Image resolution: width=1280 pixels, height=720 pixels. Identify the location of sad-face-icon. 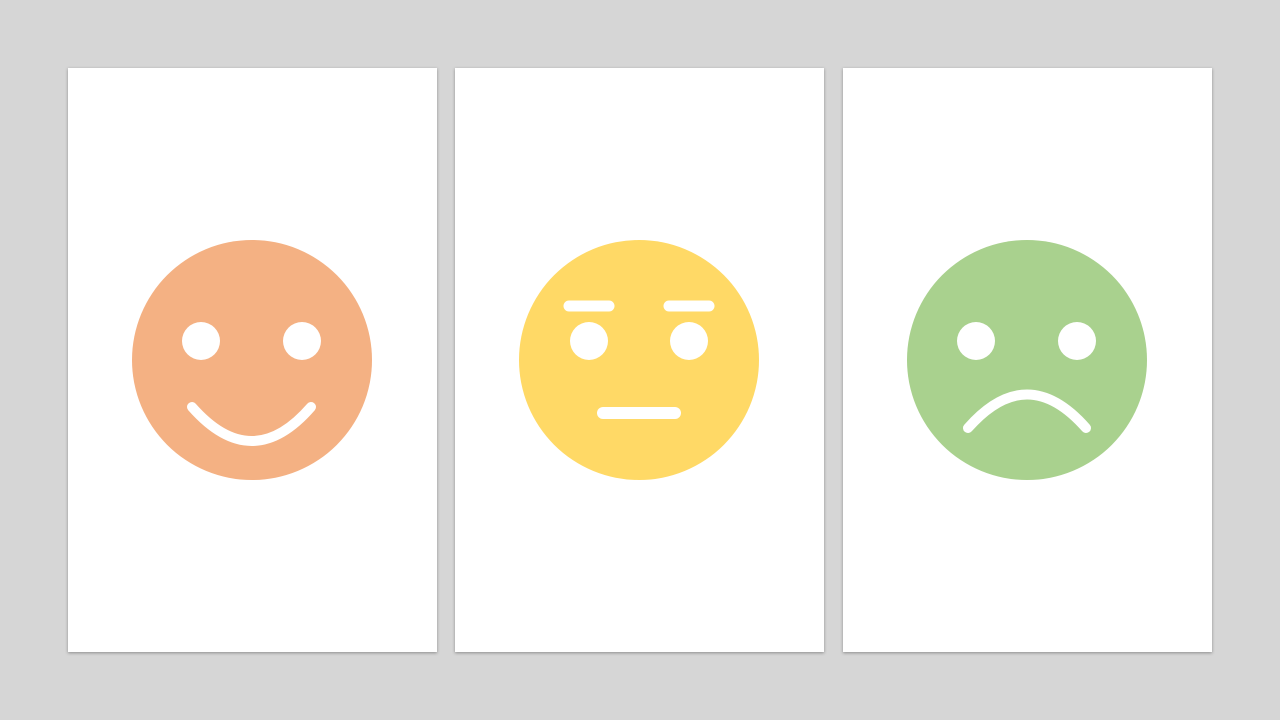
(1027, 360).